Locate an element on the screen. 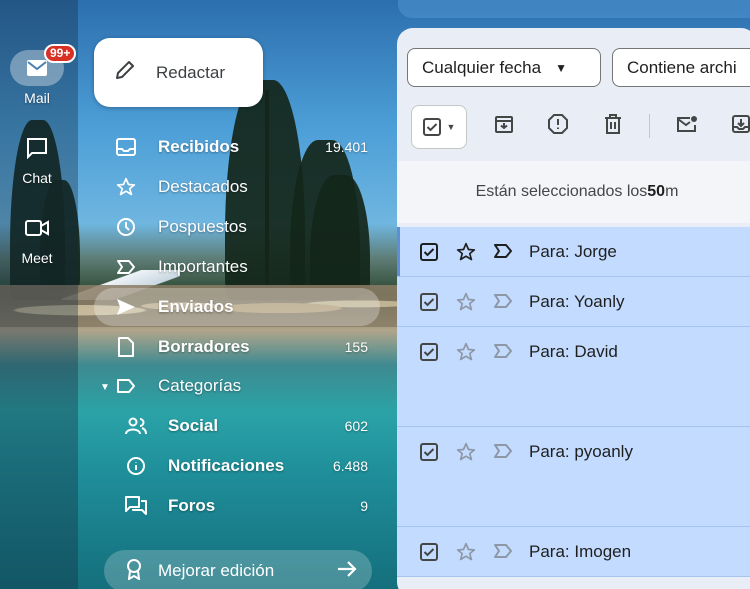 The image size is (750, 589). nav-item-inbox: Recibidos 19.401 is located at coordinates (237, 147).